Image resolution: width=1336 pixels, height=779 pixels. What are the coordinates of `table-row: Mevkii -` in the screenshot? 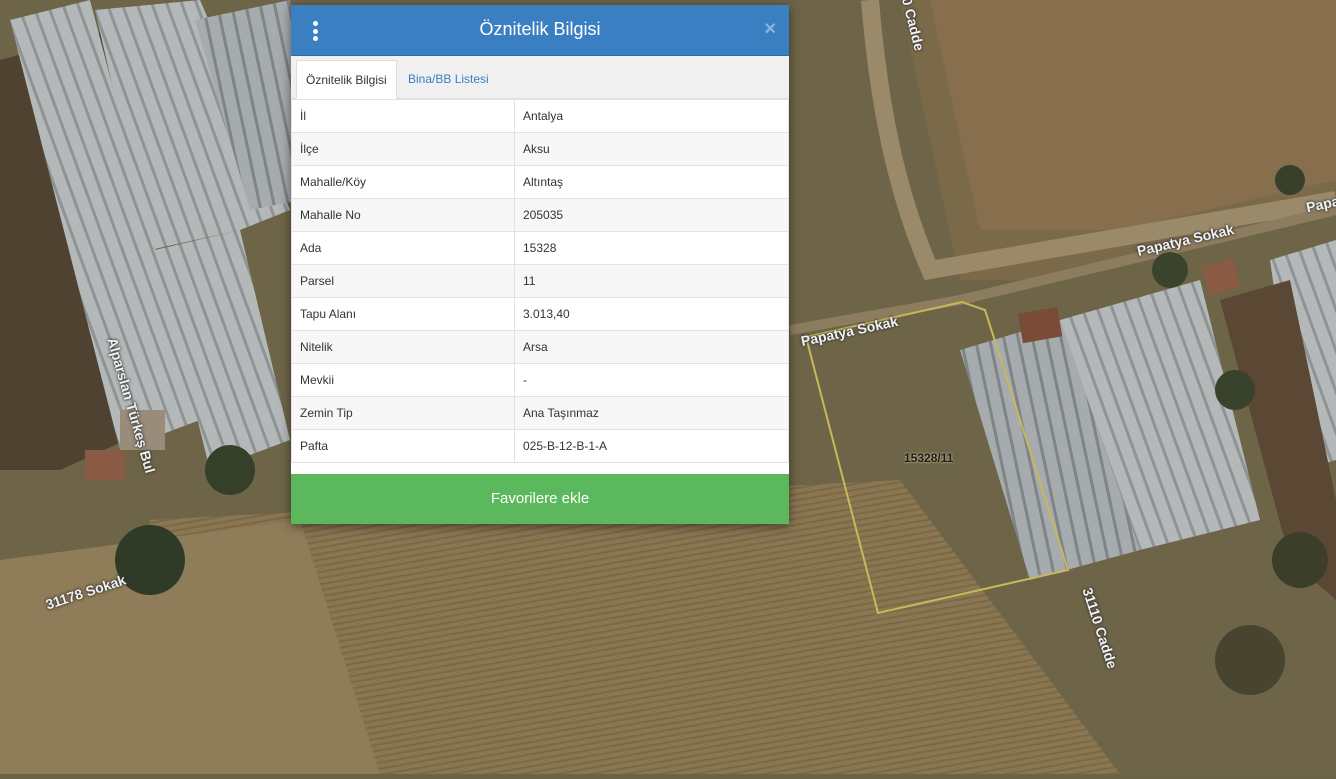 It's located at (540, 380).